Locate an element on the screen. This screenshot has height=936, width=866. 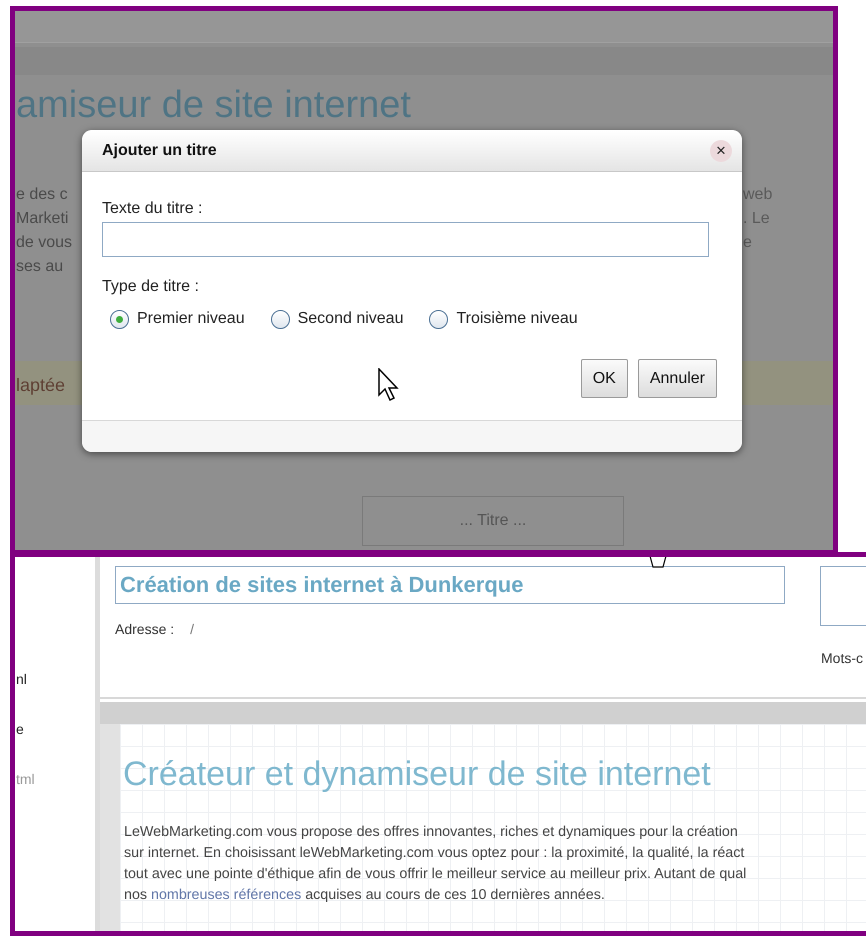
notice-text: laptée is located at coordinates (41, 385).